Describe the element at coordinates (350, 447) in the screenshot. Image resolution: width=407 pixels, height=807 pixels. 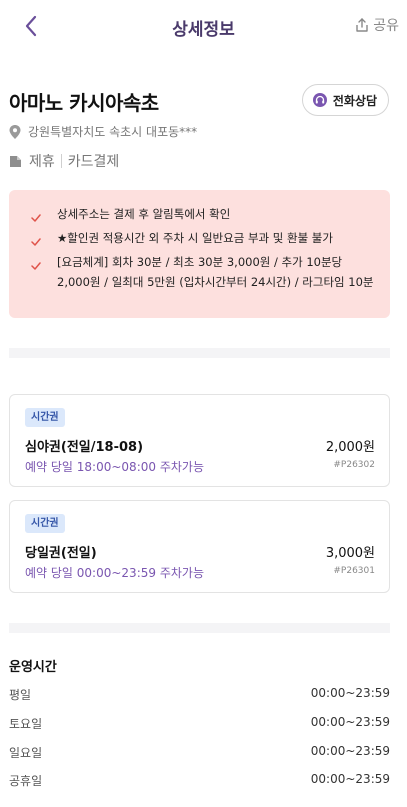
I see `ticket-price: 2,000원` at that location.